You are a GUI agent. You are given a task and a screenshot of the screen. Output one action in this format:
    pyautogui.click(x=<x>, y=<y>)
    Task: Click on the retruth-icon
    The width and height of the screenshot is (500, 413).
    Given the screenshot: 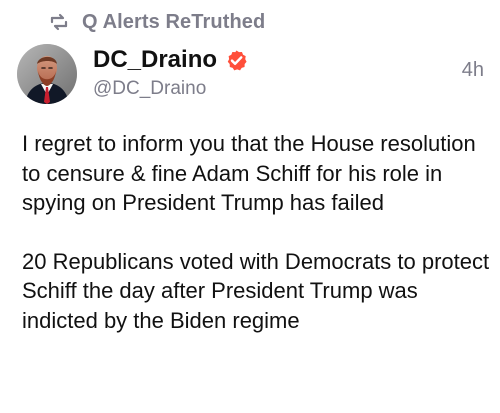 What is the action you would take?
    pyautogui.click(x=59, y=22)
    